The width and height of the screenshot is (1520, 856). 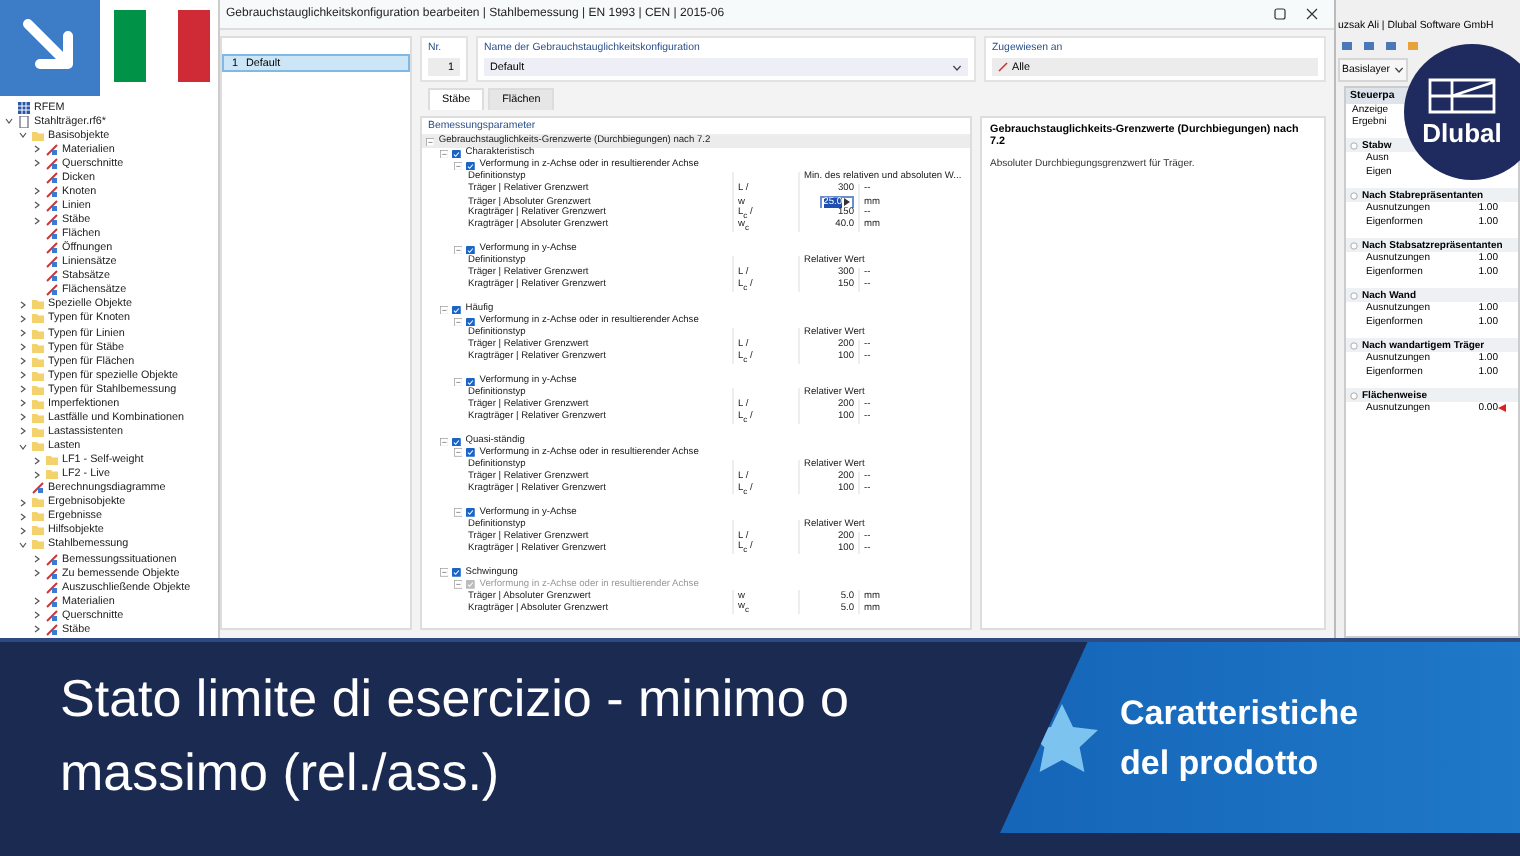 I want to click on bridge-icon, so click(x=1462, y=95).